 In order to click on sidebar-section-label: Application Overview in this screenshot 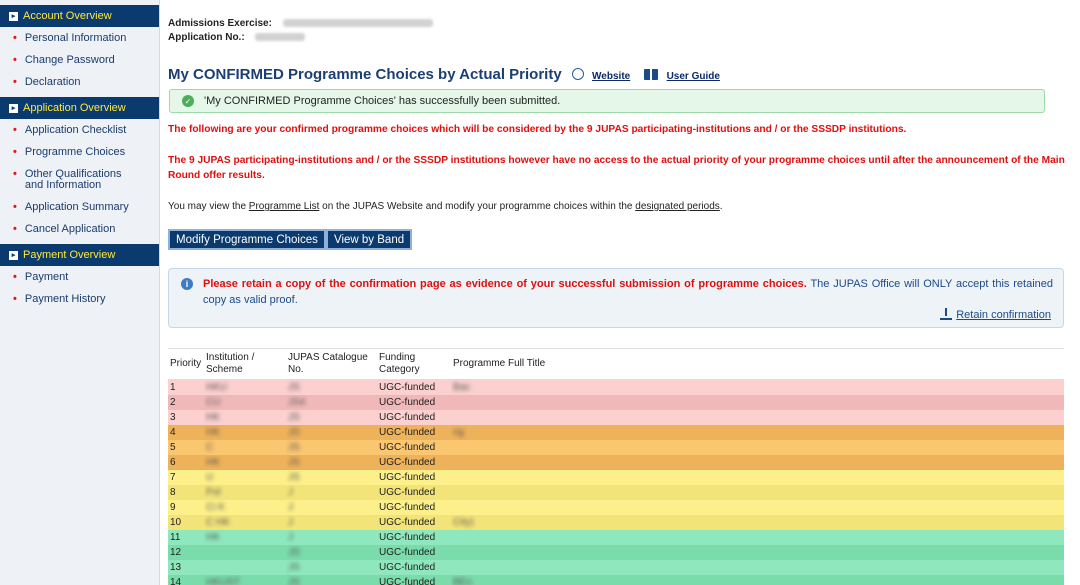, I will do `click(74, 108)`.